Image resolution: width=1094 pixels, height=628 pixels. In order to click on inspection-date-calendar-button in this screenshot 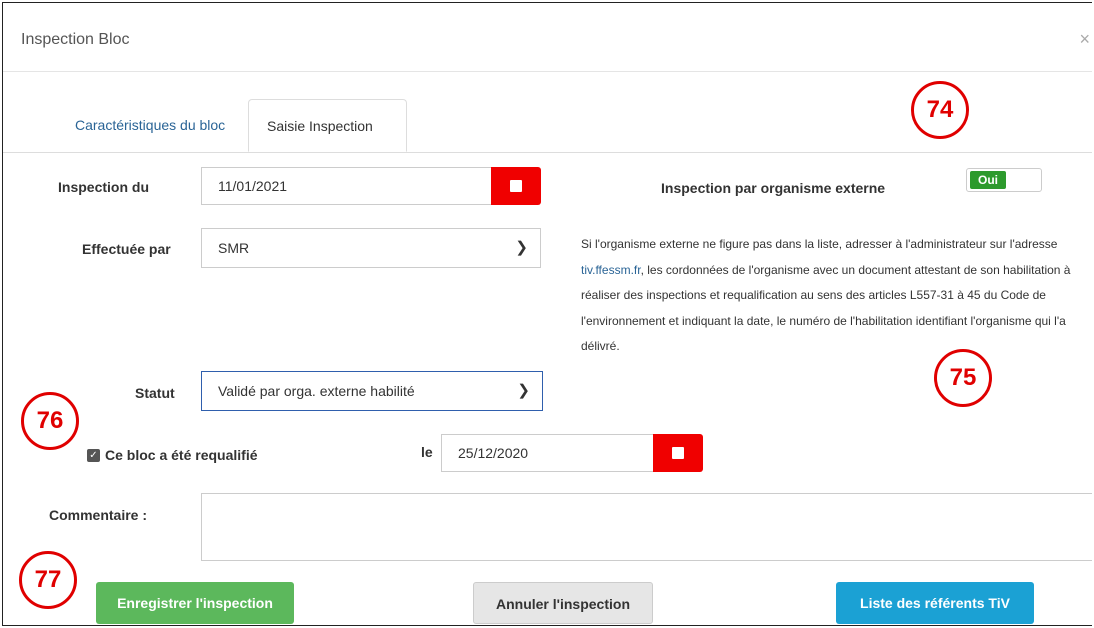, I will do `click(516, 186)`.